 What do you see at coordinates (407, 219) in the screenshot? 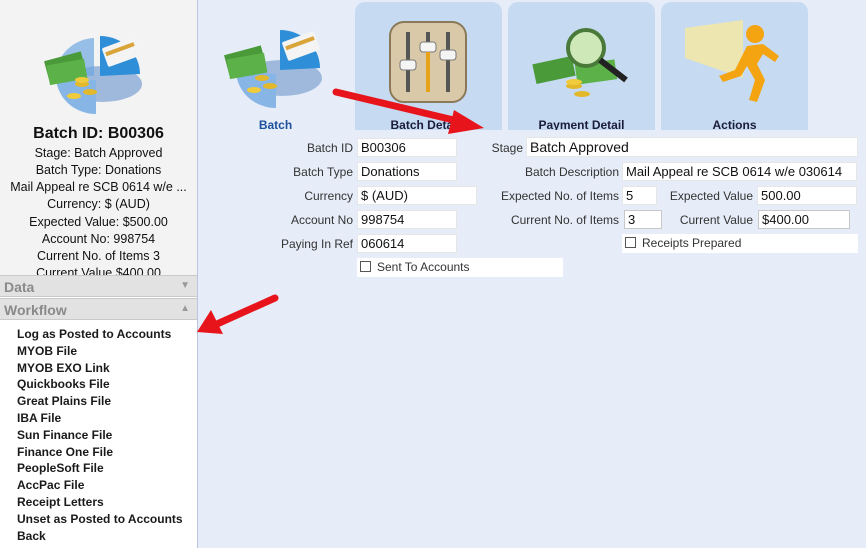
I see `account-no-field: 998754` at bounding box center [407, 219].